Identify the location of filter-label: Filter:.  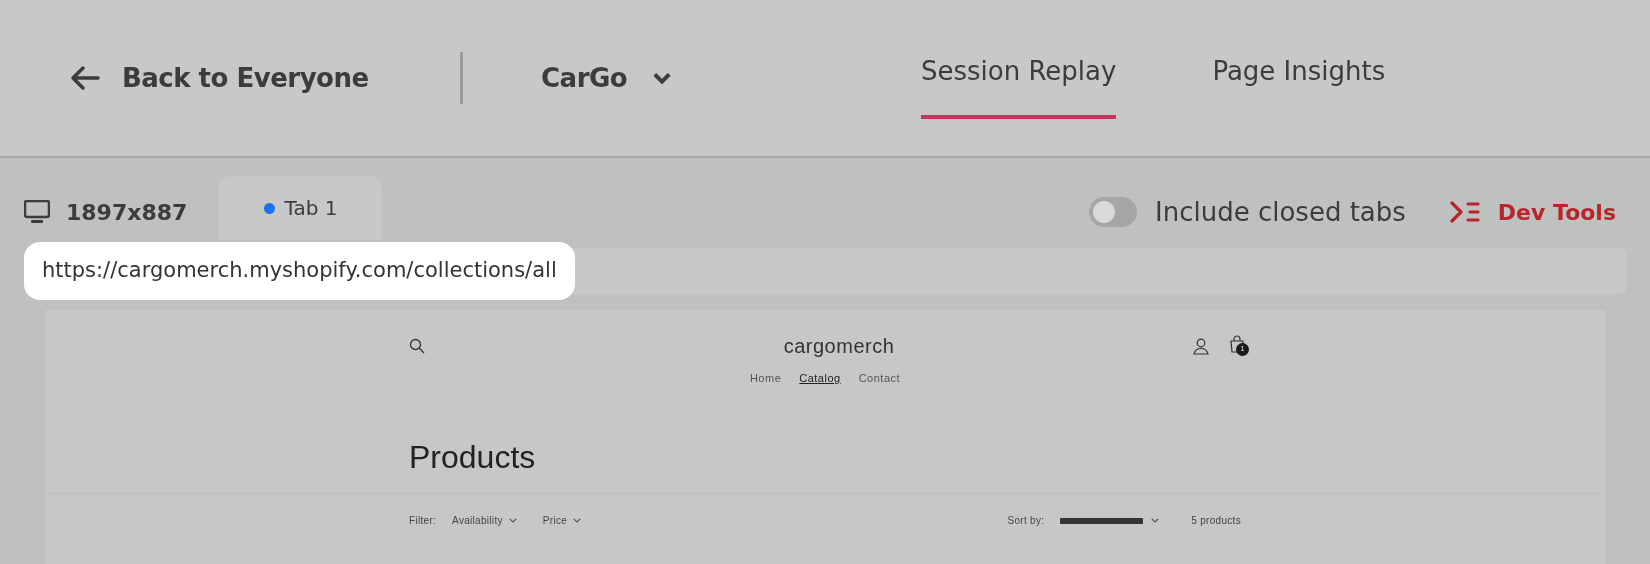
(423, 521).